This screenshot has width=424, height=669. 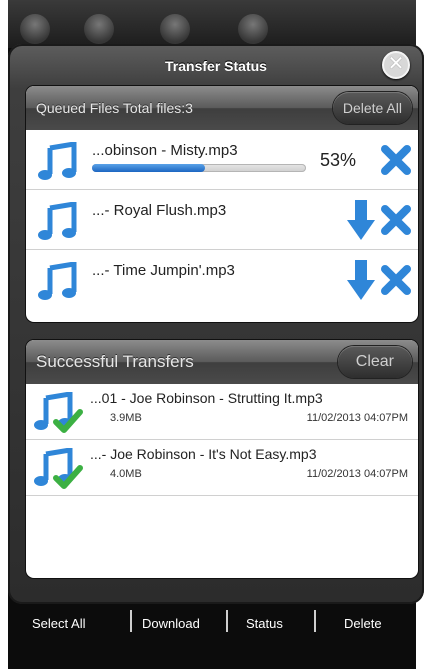 I want to click on file-name: ...01 - Joe Robinson - Strutting It.mp3, so click(x=206, y=398).